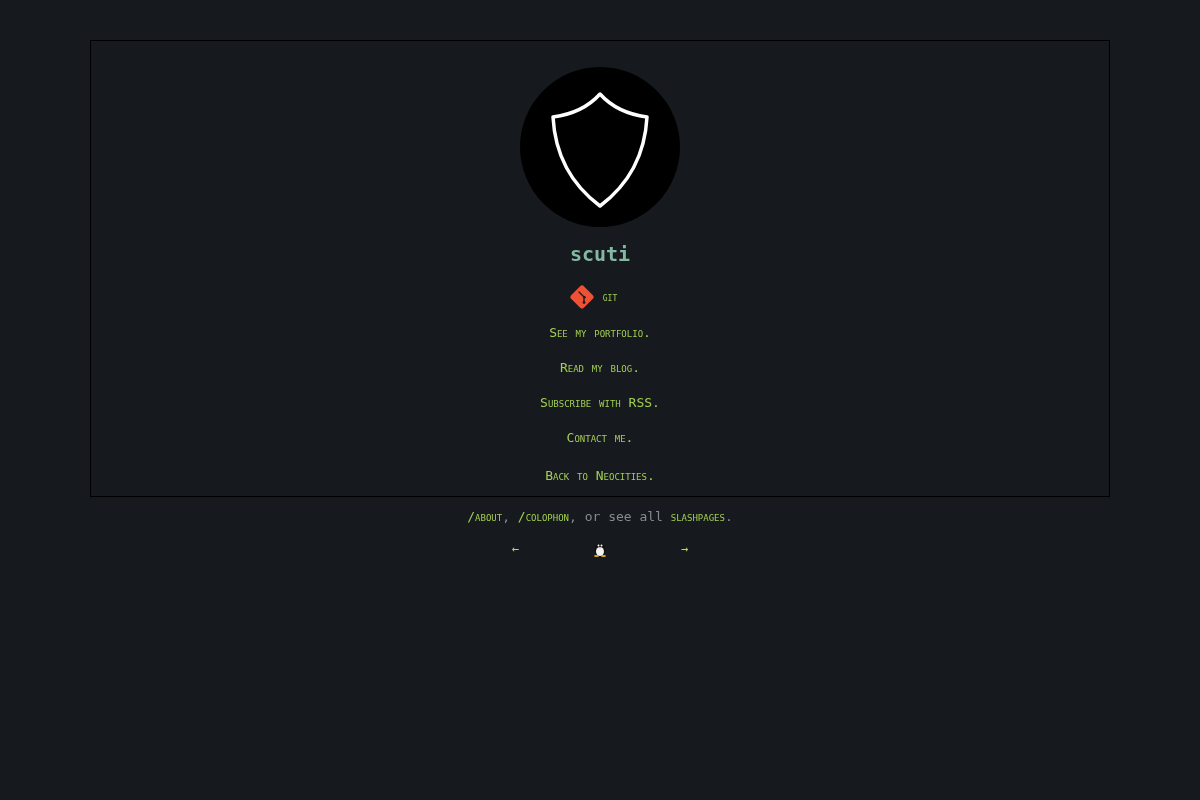 The height and width of the screenshot is (800, 1200). Describe the element at coordinates (485, 516) in the screenshot. I see `slashpage-link: /about` at that location.